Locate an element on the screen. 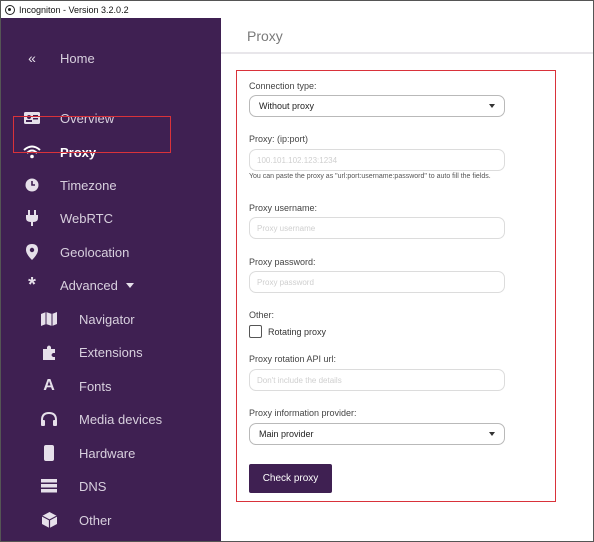 The image size is (594, 542). page-title: Proxy is located at coordinates (265, 36).